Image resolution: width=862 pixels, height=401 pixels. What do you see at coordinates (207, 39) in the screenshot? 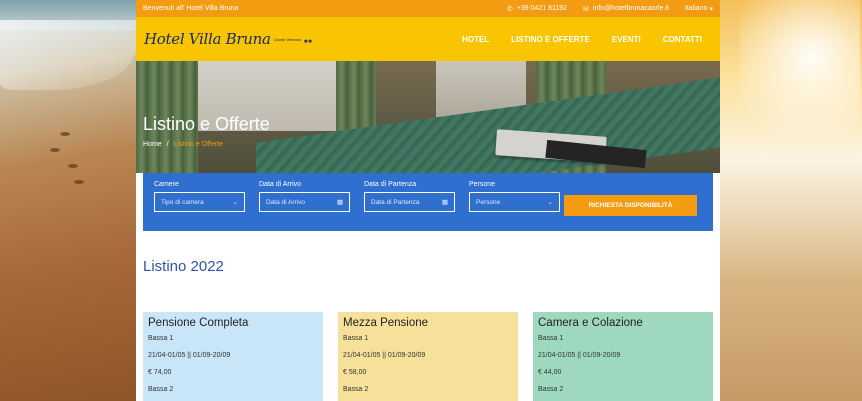
I see `logo-script: Hotel Villa Bruna` at bounding box center [207, 39].